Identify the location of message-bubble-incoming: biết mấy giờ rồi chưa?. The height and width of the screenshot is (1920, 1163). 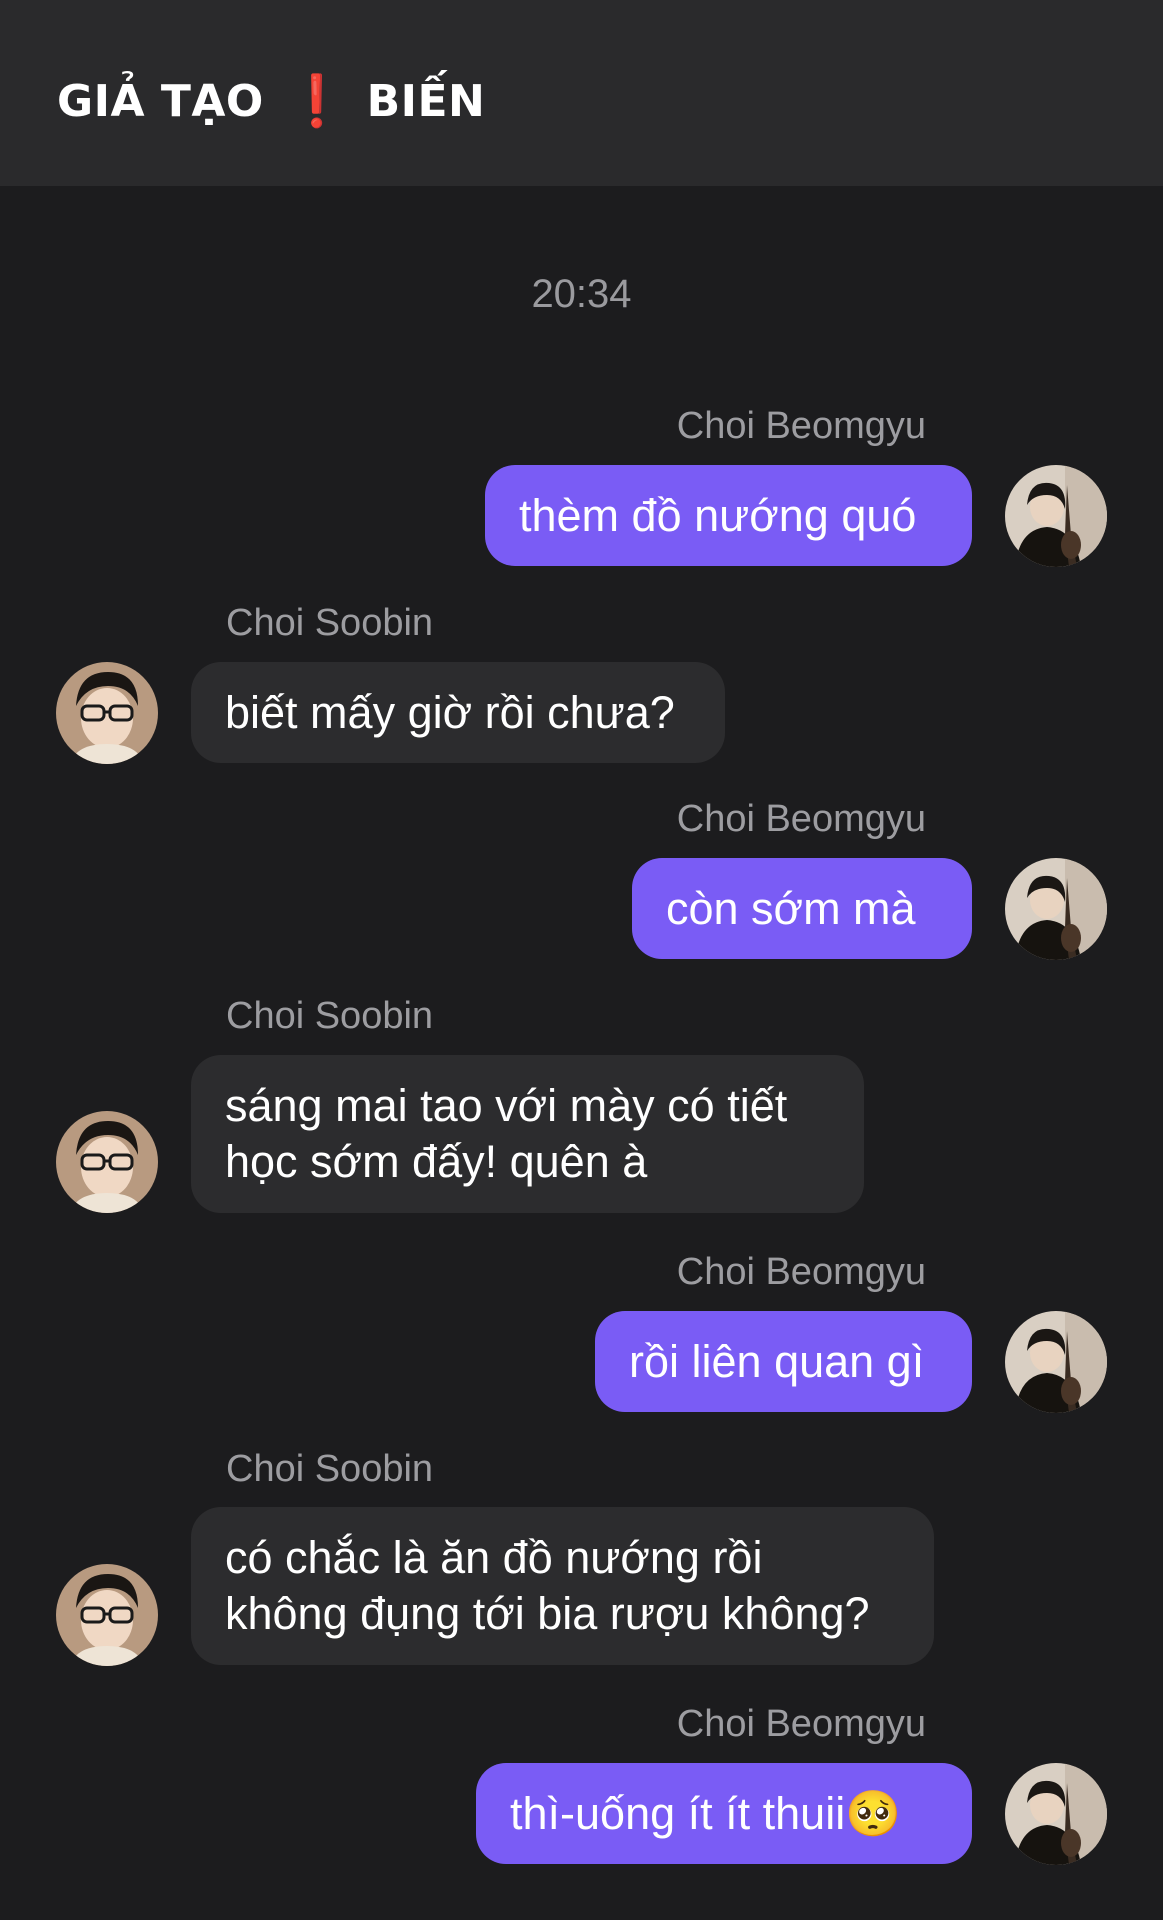
(458, 712).